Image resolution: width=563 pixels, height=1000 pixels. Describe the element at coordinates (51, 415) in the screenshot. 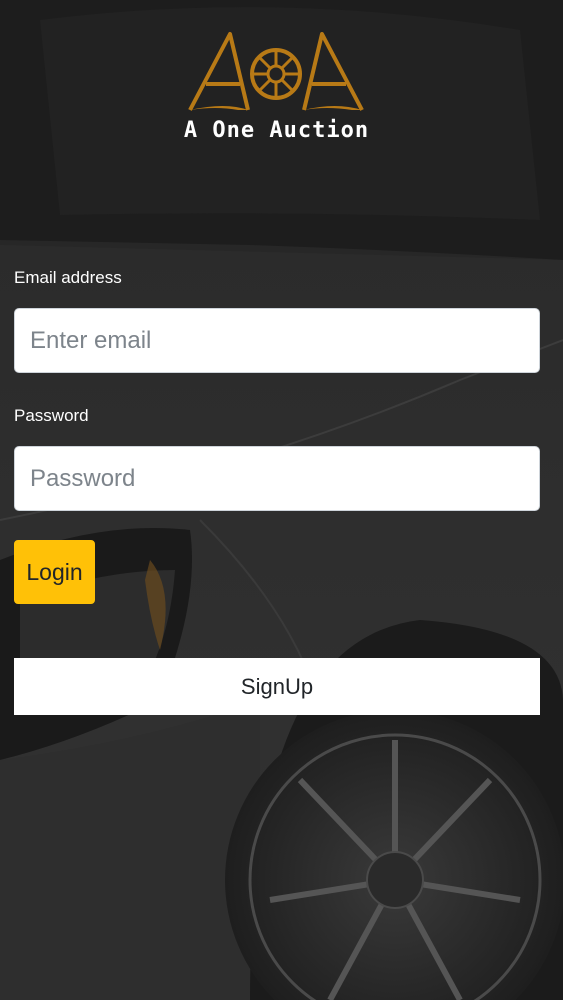

I see `password-label: Password` at that location.